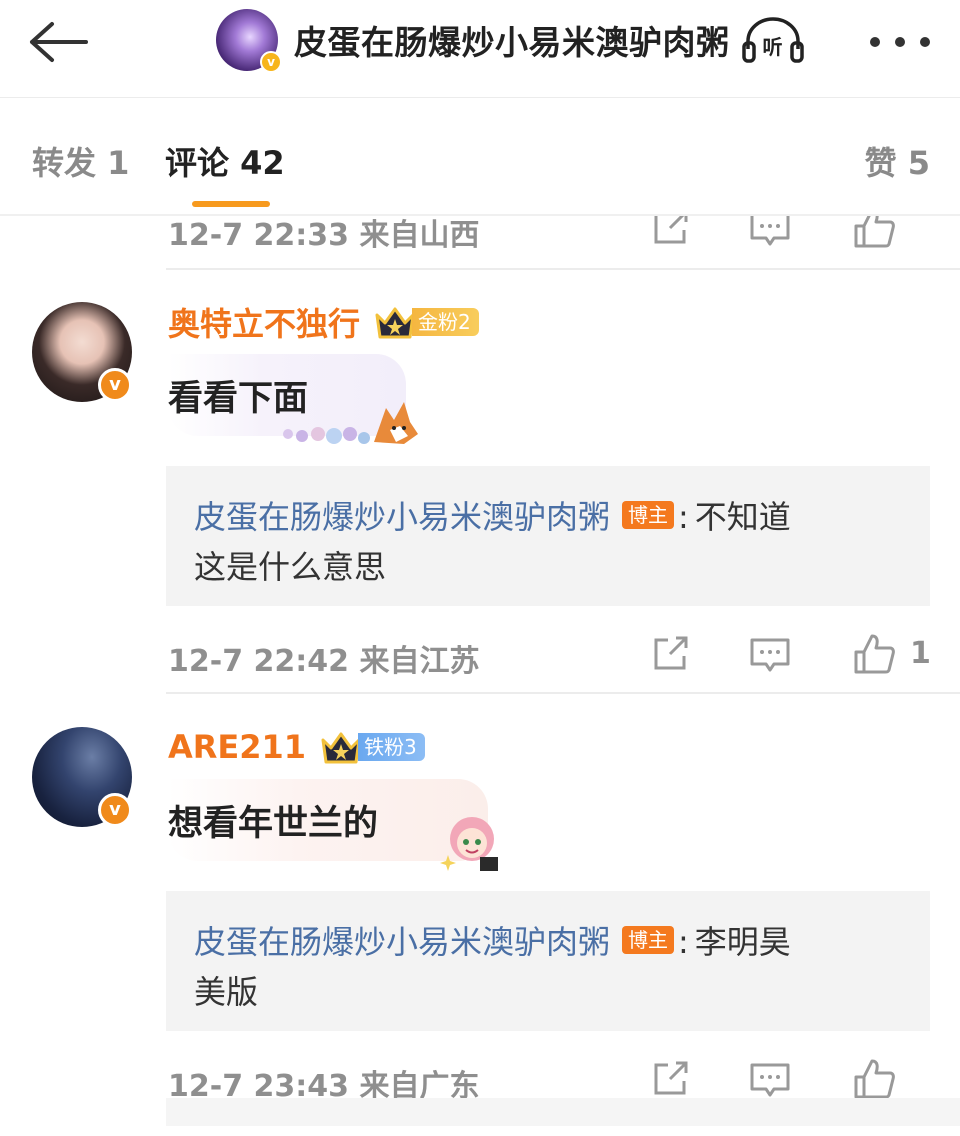 This screenshot has height=1136, width=960. I want to click on reply-text-continued: 这是什么意思, so click(290, 567).